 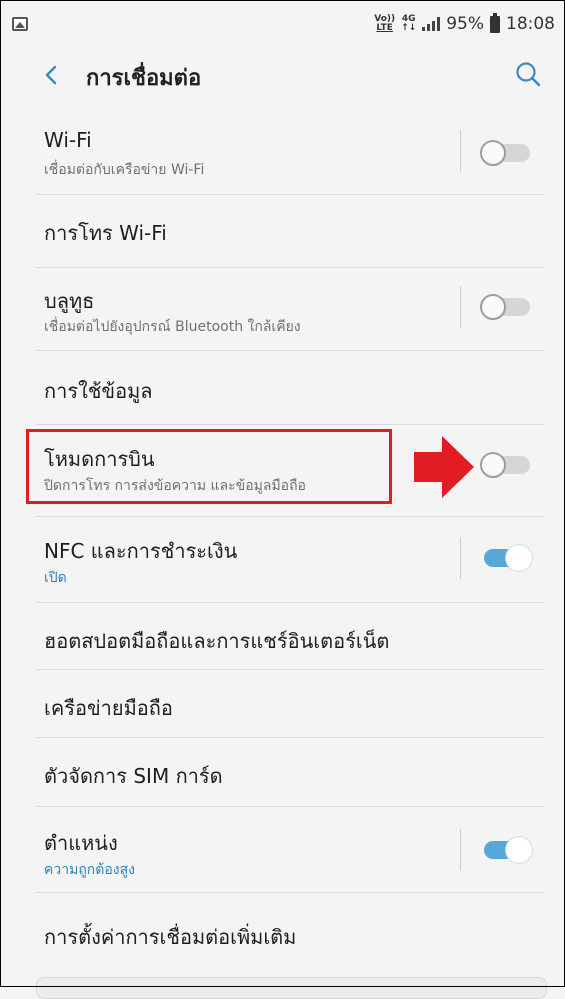 I want to click on item-subtitle: เปิด, so click(x=55, y=578).